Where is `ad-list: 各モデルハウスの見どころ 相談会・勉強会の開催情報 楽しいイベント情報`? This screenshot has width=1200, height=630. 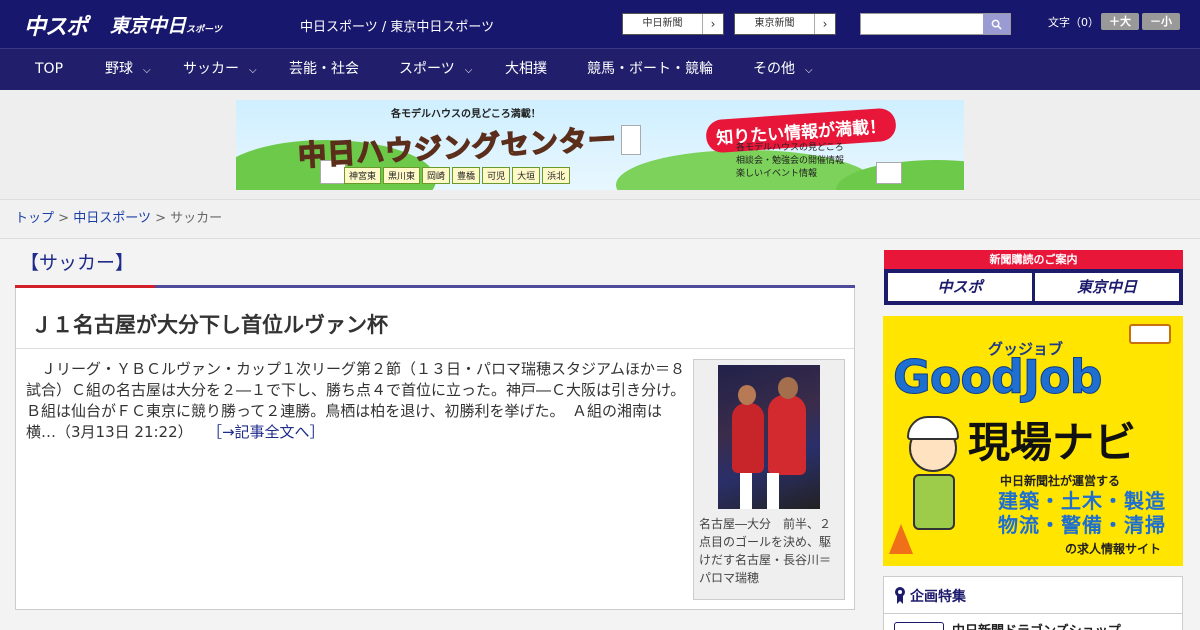 ad-list: 各モデルハウスの見どころ 相談会・勉強会の開催情報 楽しいイベント情報 is located at coordinates (790, 161).